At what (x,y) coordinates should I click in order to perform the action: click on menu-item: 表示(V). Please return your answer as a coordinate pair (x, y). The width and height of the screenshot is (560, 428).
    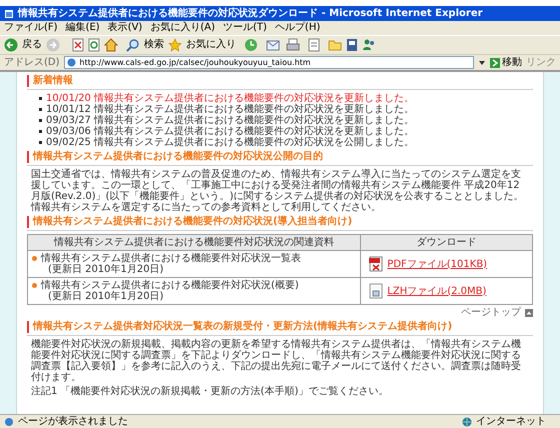
    Looking at the image, I should click on (125, 28).